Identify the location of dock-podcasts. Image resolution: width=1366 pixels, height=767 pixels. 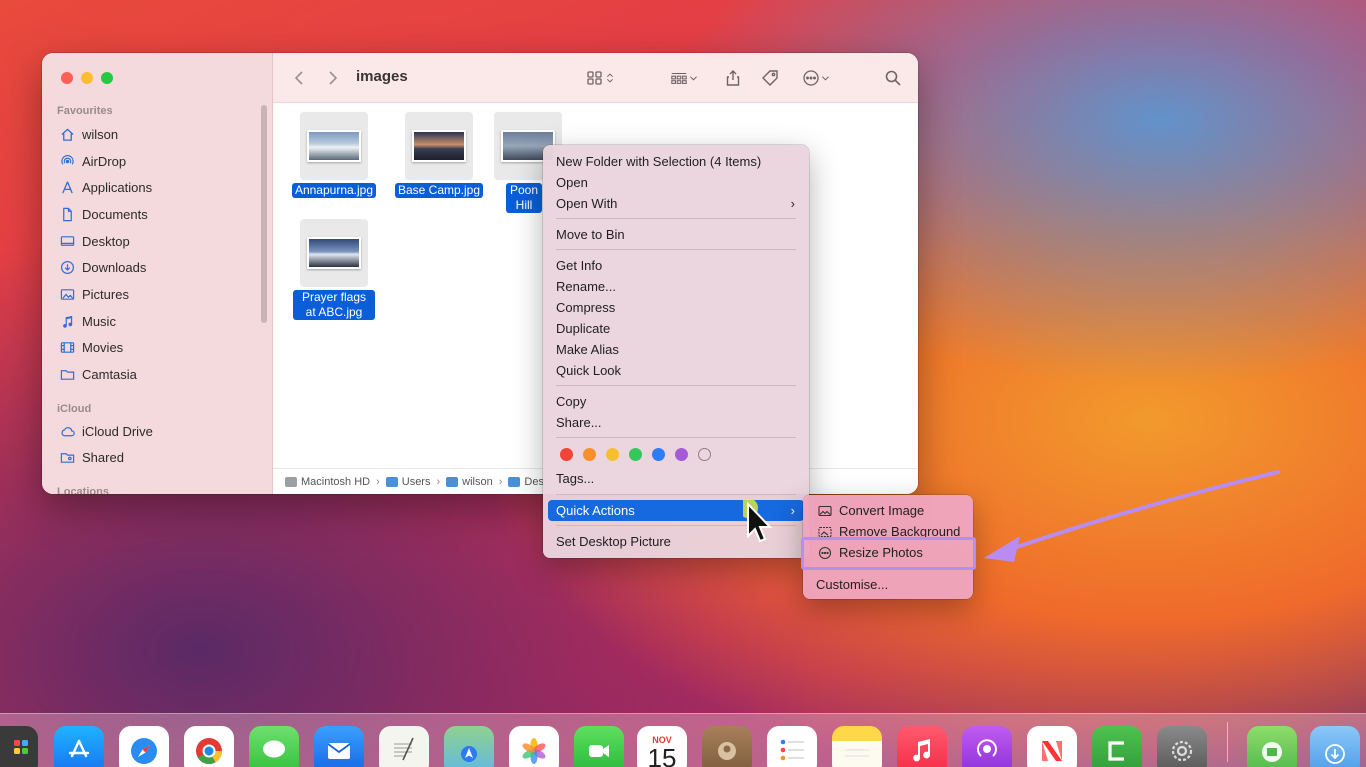
(987, 746).